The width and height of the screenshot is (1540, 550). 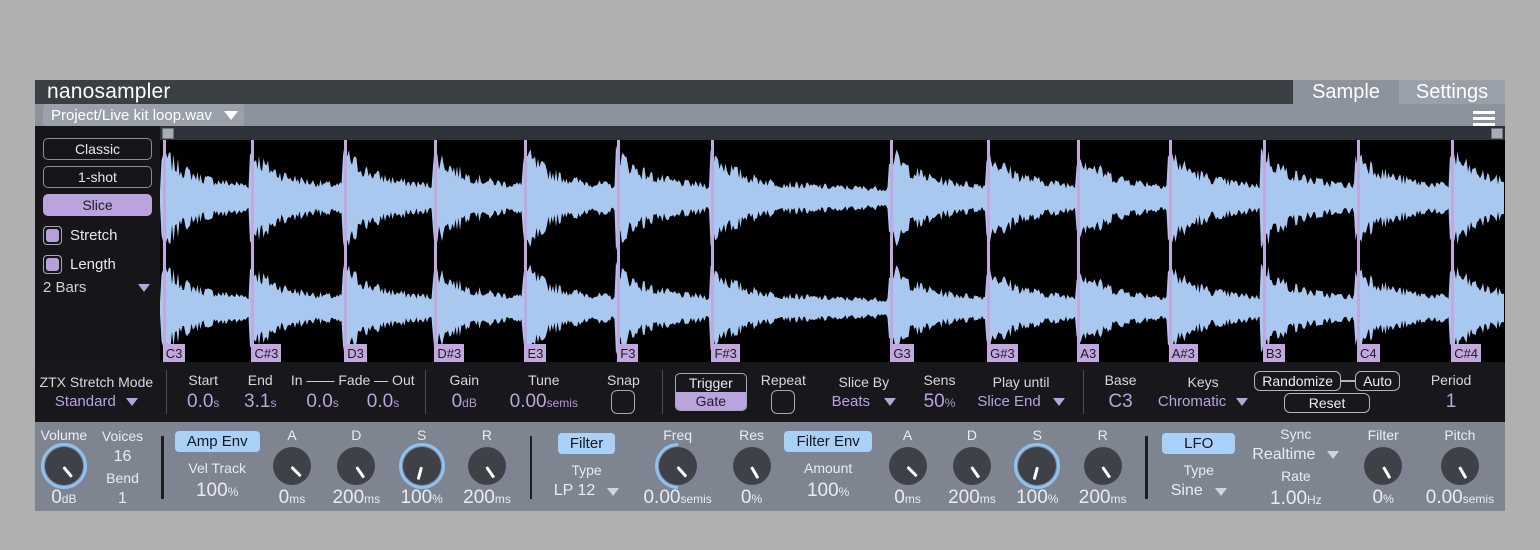 I want to click on amp-release-param: R 200ms, so click(x=486, y=467).